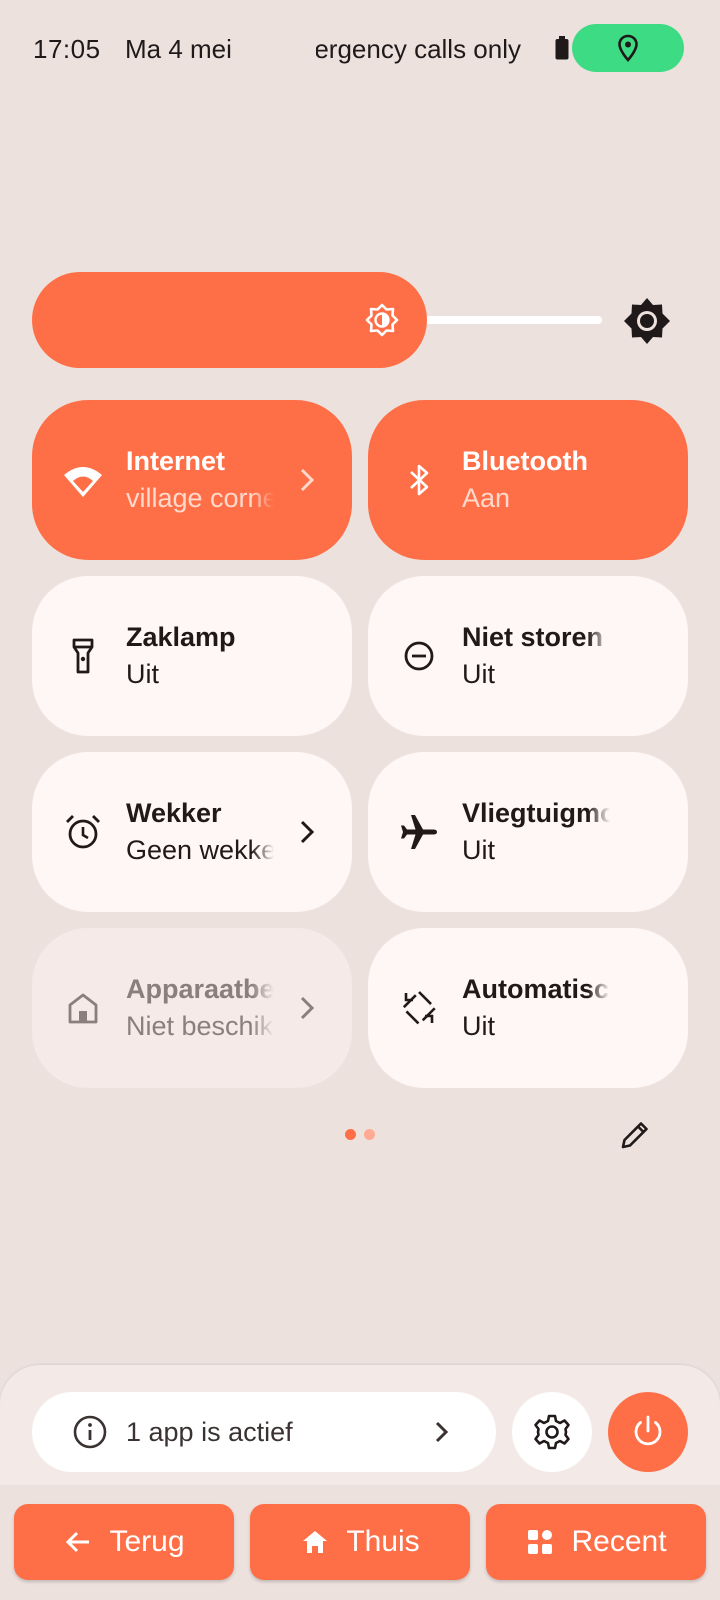 This screenshot has width=720, height=1600. Describe the element at coordinates (528, 832) in the screenshot. I see `tile-airplane-mode: Vliegtuigmodus Uit` at that location.